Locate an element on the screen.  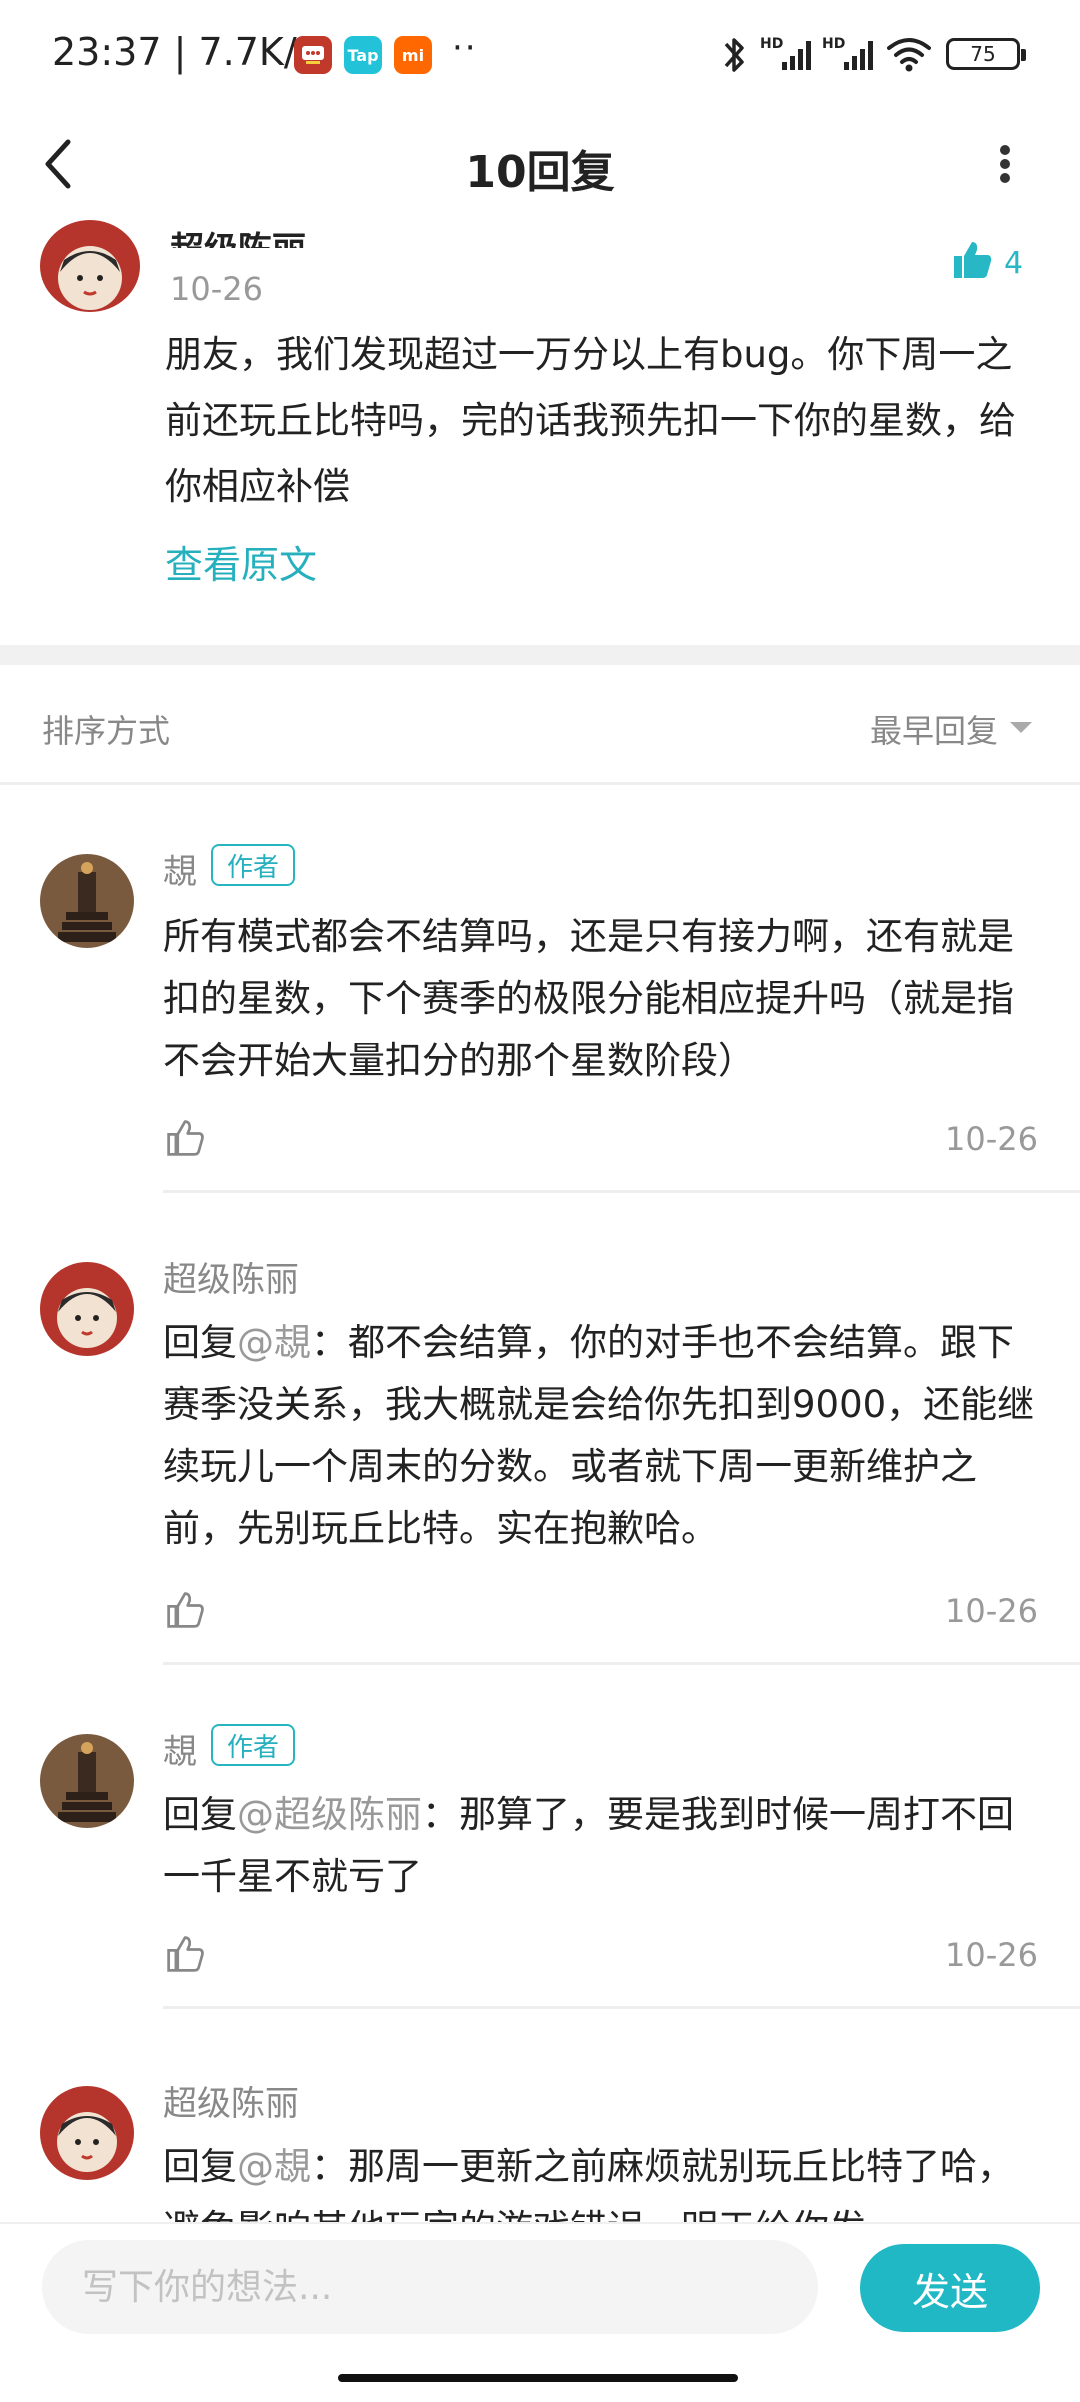
section-divider is located at coordinates (540, 655).